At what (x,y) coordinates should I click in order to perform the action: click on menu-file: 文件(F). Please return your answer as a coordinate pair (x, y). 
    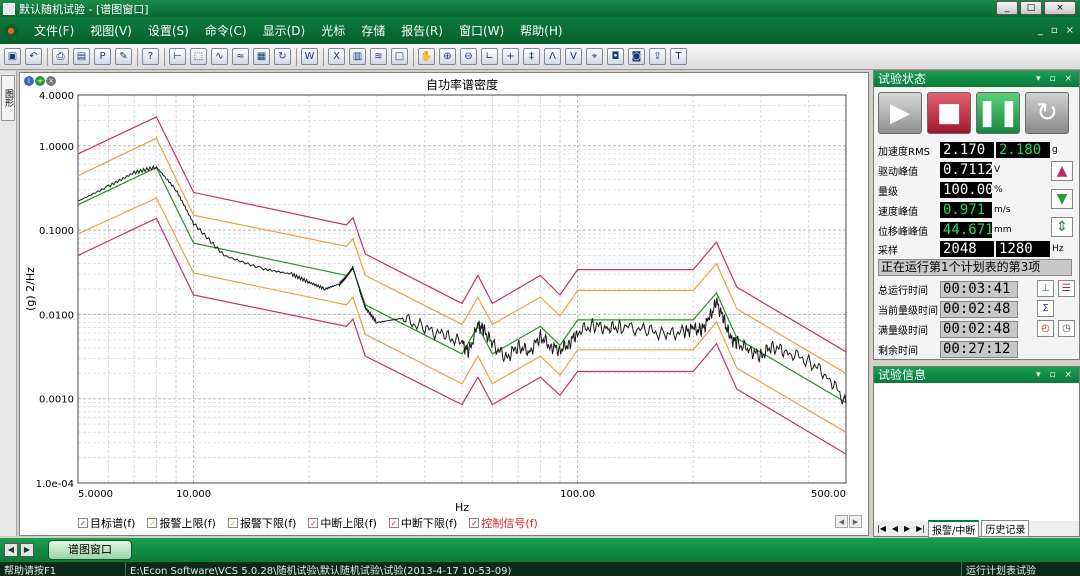
    Looking at the image, I should click on (54, 30).